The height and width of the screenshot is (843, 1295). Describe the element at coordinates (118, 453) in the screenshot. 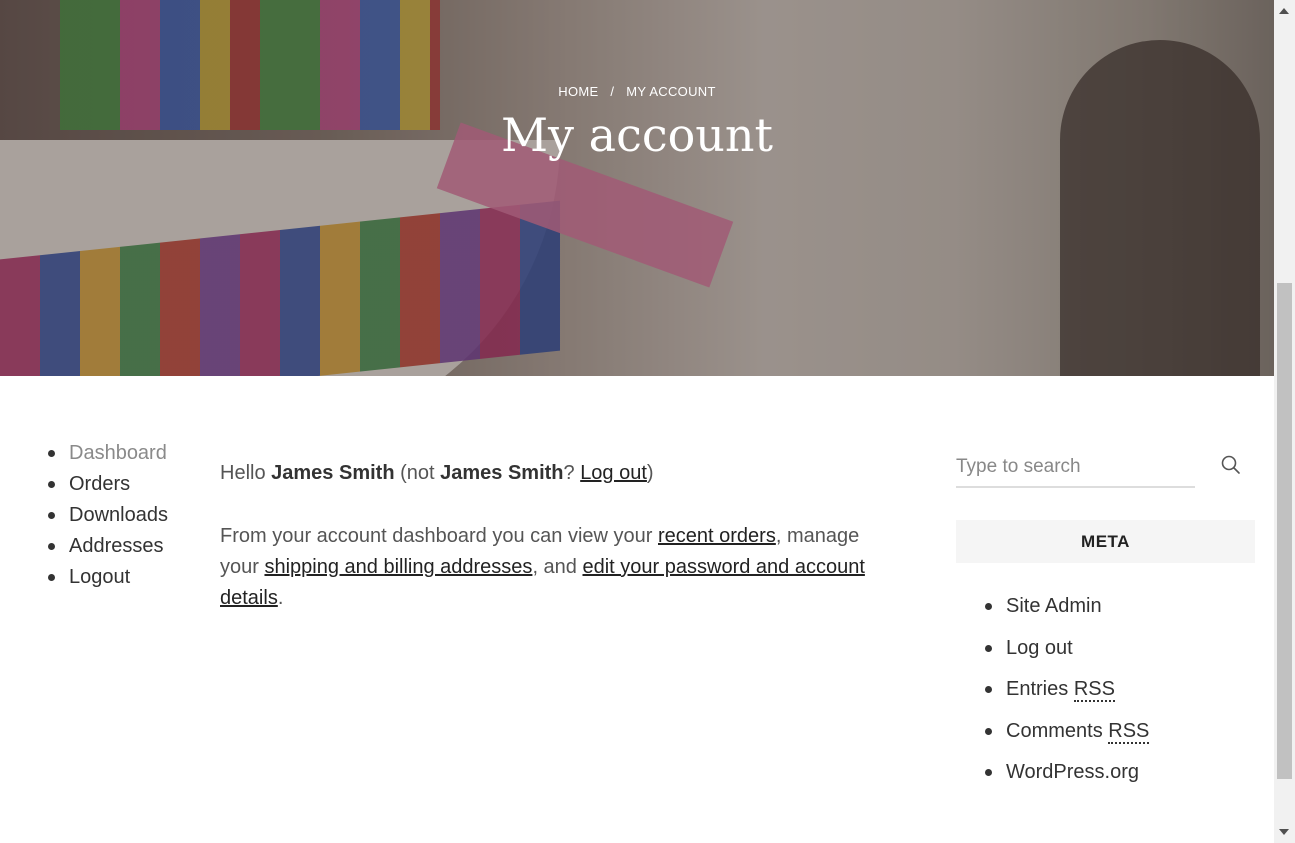

I see `account-nav-dashboard-link: Dashboard` at that location.